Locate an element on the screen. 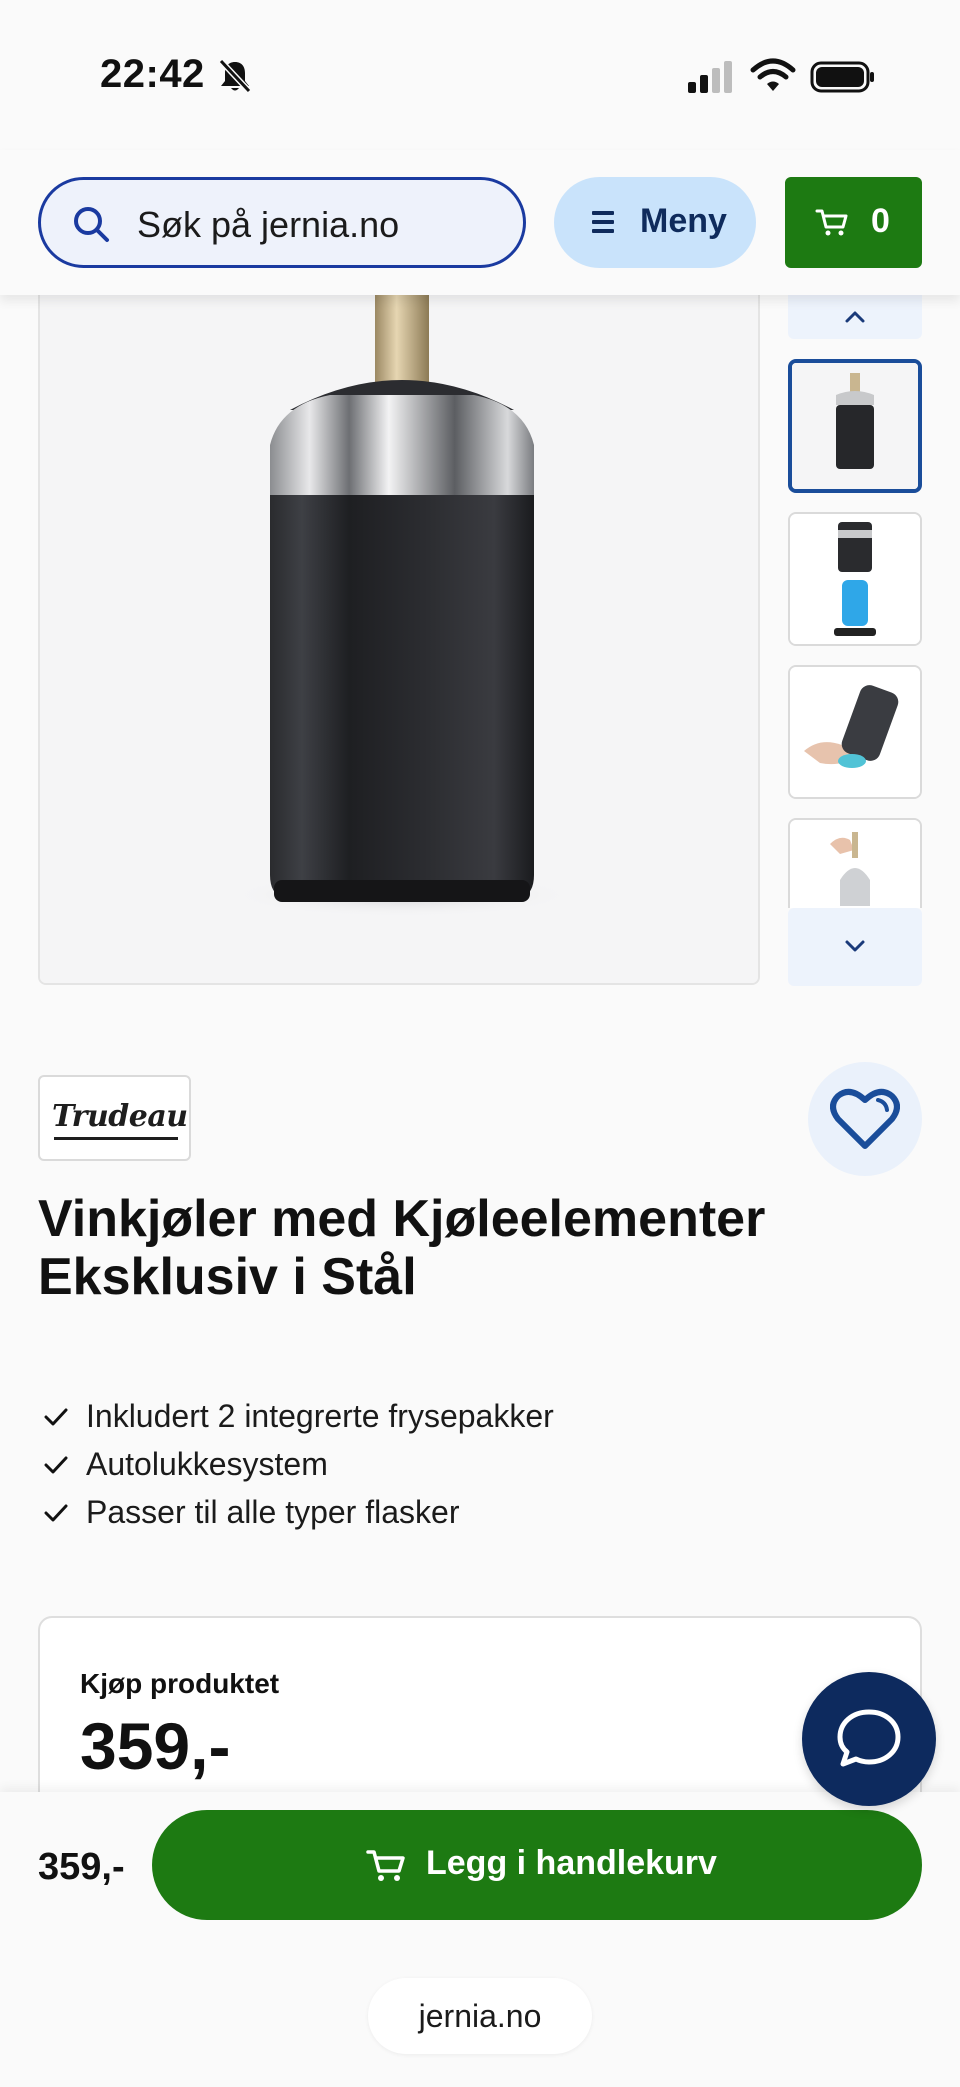 Image resolution: width=960 pixels, height=2087 pixels. browser-url-bar: jernia.no is located at coordinates (480, 2016).